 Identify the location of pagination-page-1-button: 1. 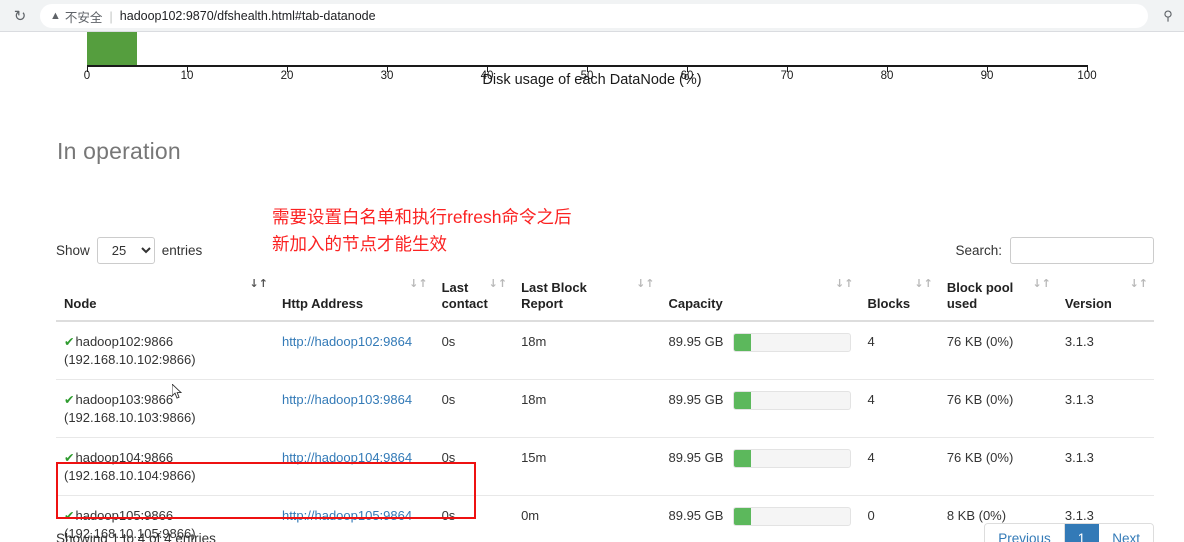
(1082, 533).